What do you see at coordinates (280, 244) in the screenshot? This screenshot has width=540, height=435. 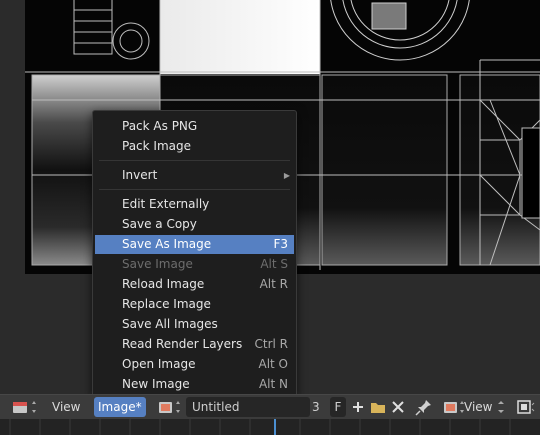 I see `menu-item-shortcut: F3` at bounding box center [280, 244].